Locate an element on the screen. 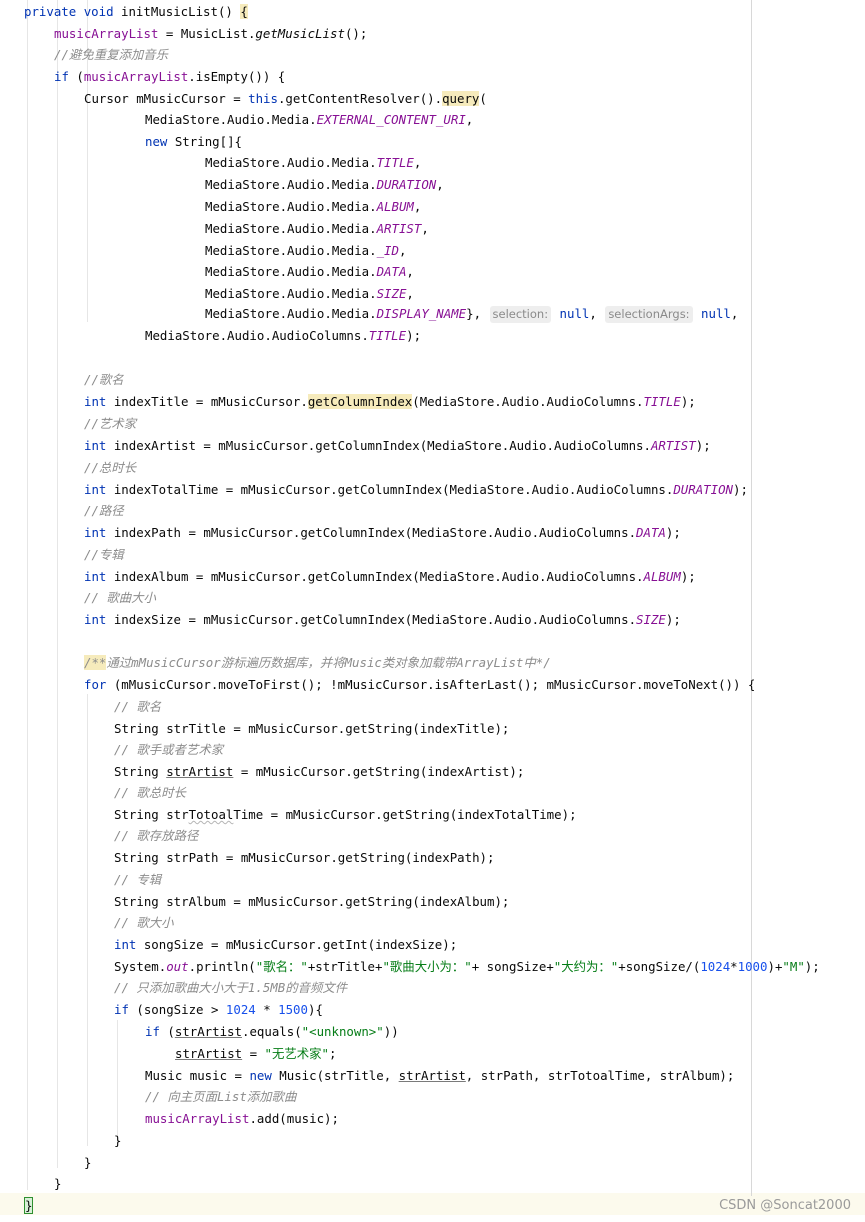 This screenshot has height=1222, width=865. code-text: + songSize+ is located at coordinates (512, 966).